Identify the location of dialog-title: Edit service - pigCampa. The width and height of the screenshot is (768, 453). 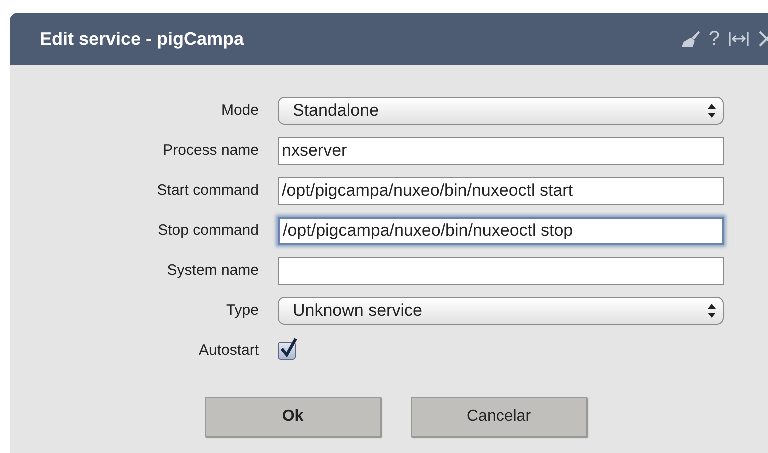
(143, 39).